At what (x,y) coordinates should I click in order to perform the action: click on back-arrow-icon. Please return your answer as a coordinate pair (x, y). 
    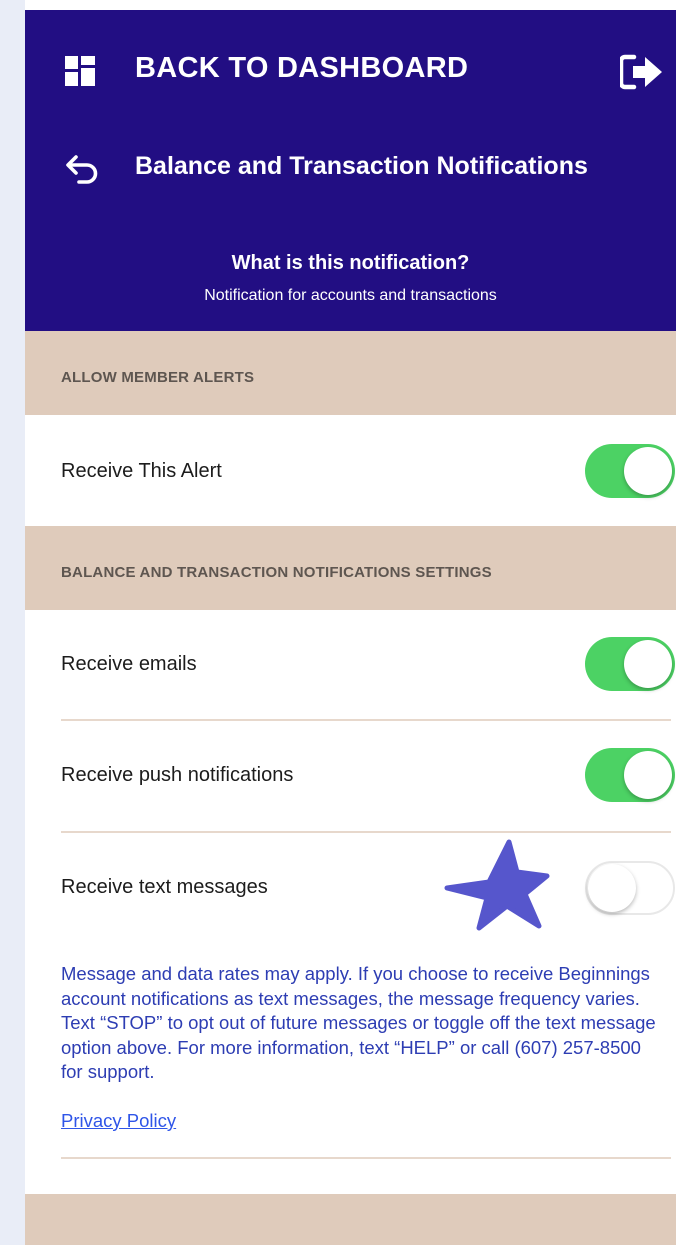
    Looking at the image, I should click on (83, 169).